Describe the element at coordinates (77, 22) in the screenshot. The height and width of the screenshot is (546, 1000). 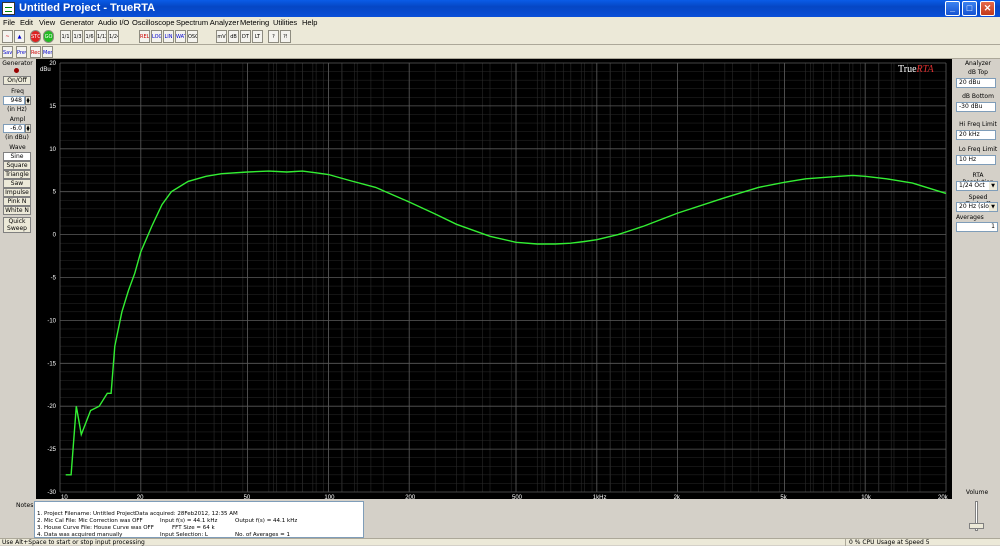
I see `menu-generator: Generator` at that location.